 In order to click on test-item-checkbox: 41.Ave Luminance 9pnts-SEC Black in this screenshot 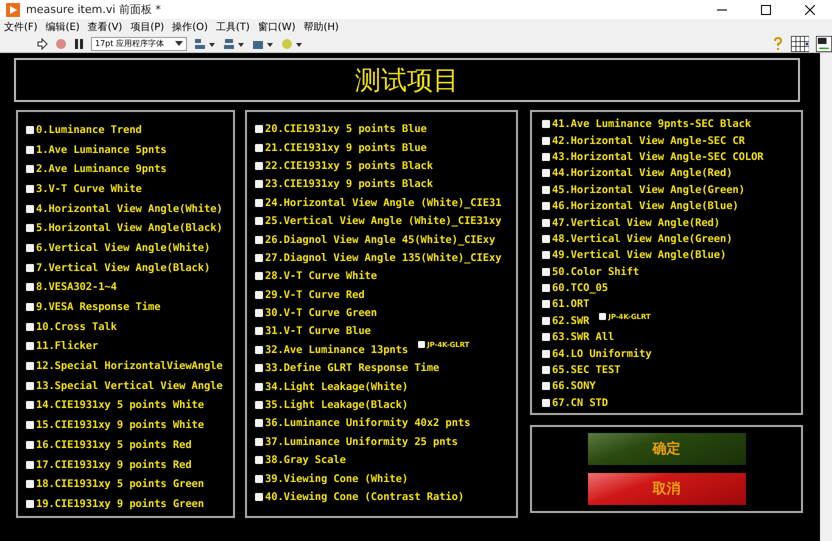, I will do `click(647, 124)`.